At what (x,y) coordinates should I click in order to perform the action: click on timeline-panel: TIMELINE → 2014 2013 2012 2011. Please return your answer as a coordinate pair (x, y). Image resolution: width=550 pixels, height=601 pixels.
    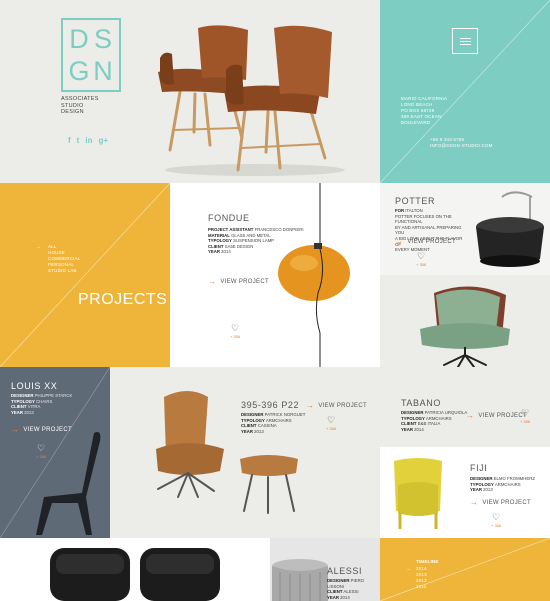
    Looking at the image, I should click on (465, 569).